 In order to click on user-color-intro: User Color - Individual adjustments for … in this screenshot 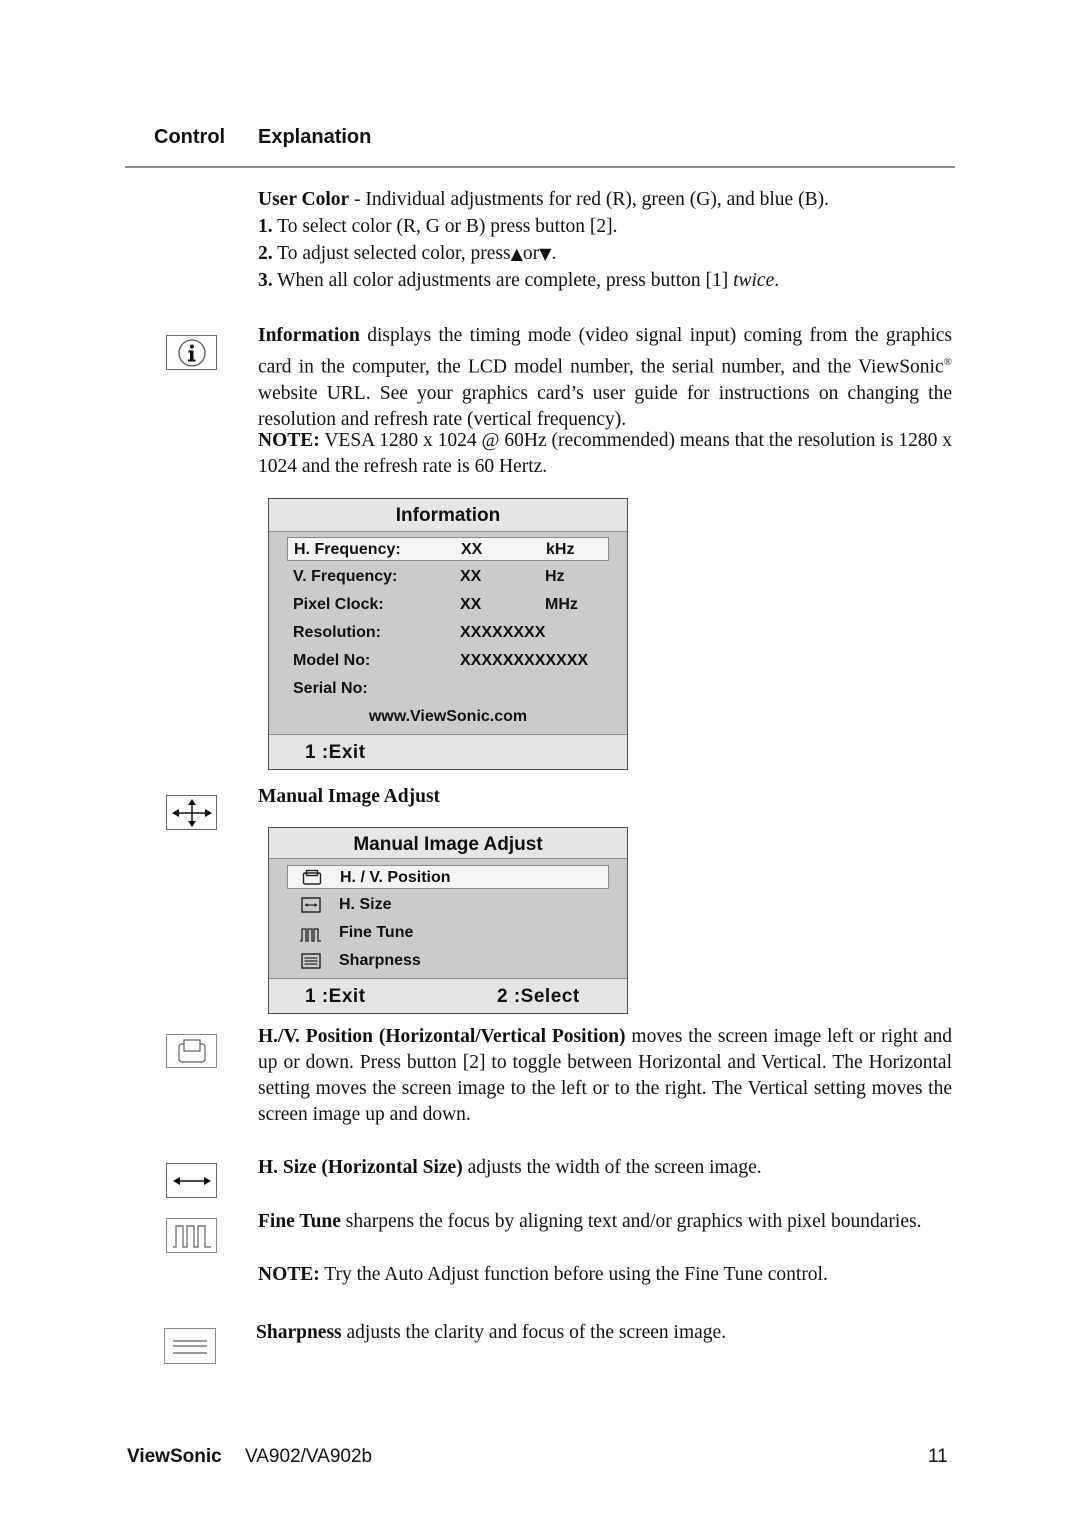, I will do `click(543, 199)`.